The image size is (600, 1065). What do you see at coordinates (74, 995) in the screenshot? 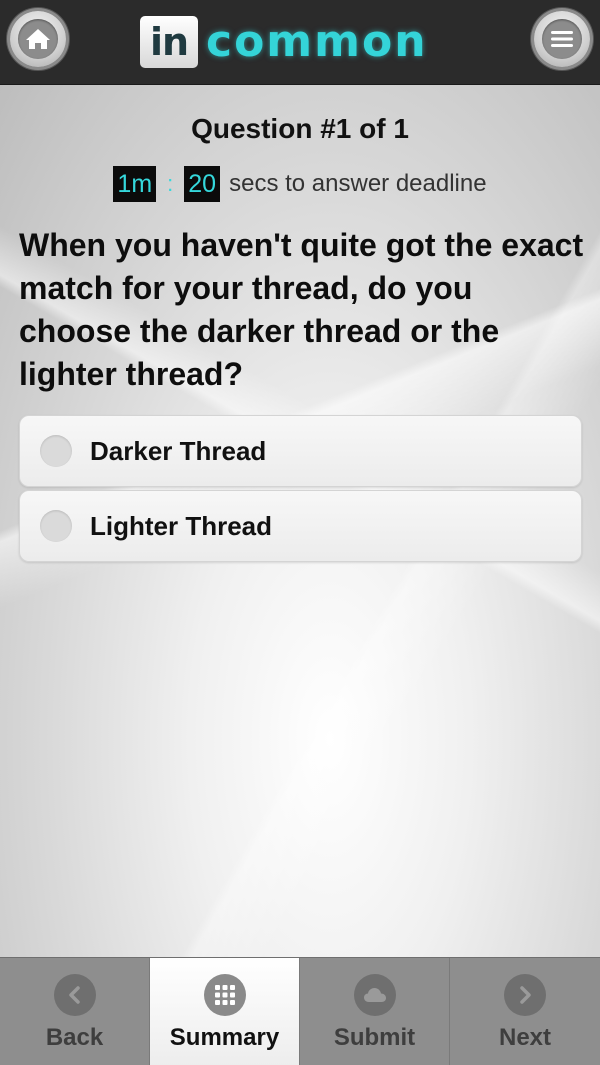
I see `chevron-left-icon` at bounding box center [74, 995].